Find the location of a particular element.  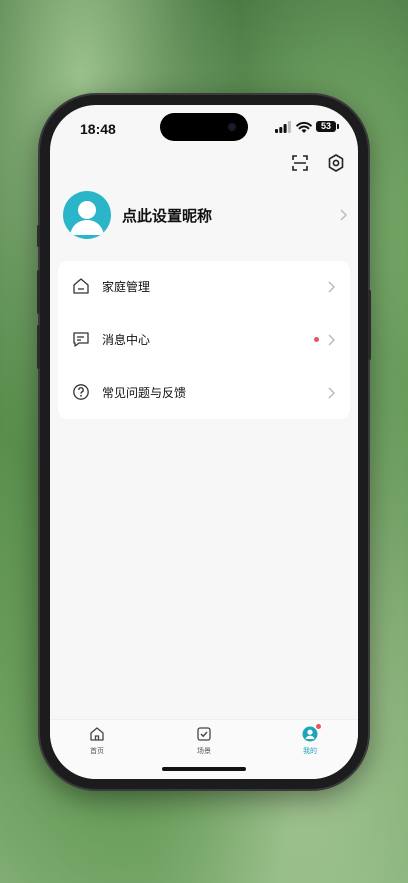

menu-item-faq-feedback: 常见问题与反馈 is located at coordinates (204, 393).